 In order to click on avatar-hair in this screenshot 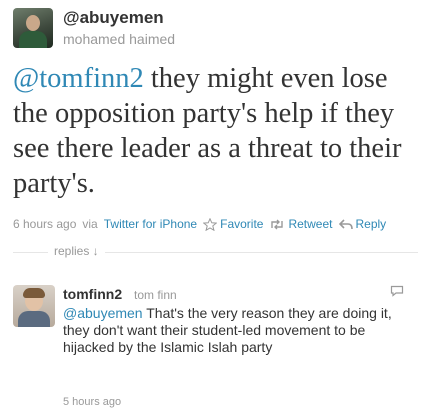, I will do `click(34, 293)`.